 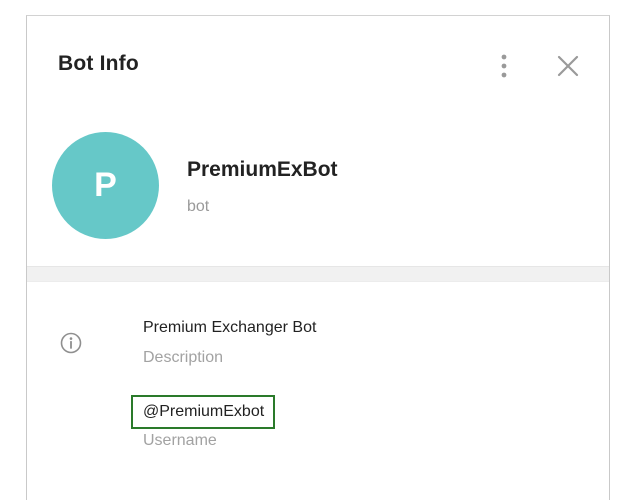 I want to click on section-divider, so click(x=318, y=274).